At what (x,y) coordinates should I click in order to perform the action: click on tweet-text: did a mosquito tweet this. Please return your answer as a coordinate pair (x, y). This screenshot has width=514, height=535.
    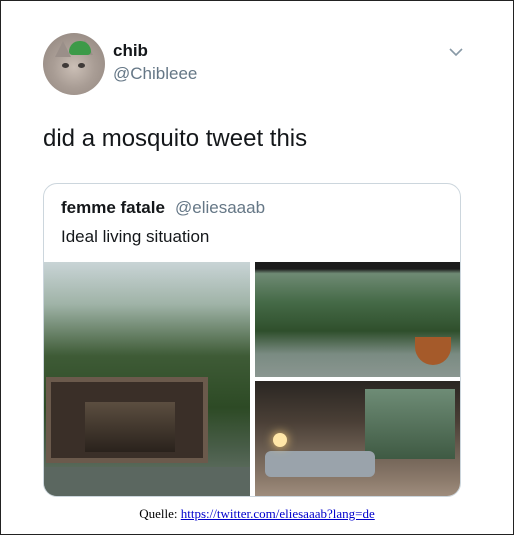
    Looking at the image, I should click on (175, 138).